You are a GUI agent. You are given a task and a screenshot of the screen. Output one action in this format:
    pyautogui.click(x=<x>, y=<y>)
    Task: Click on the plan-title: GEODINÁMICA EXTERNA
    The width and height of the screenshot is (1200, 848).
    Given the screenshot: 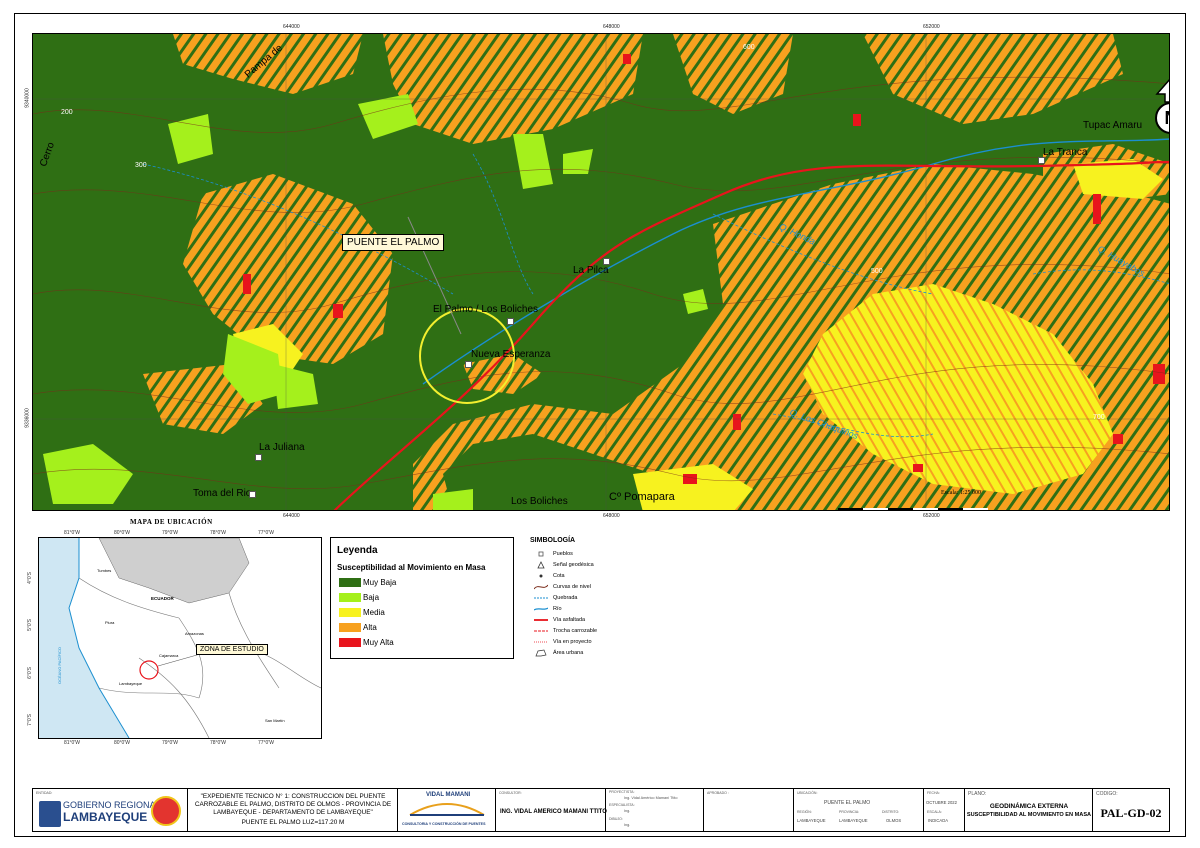 What is the action you would take?
    pyautogui.click(x=1029, y=806)
    